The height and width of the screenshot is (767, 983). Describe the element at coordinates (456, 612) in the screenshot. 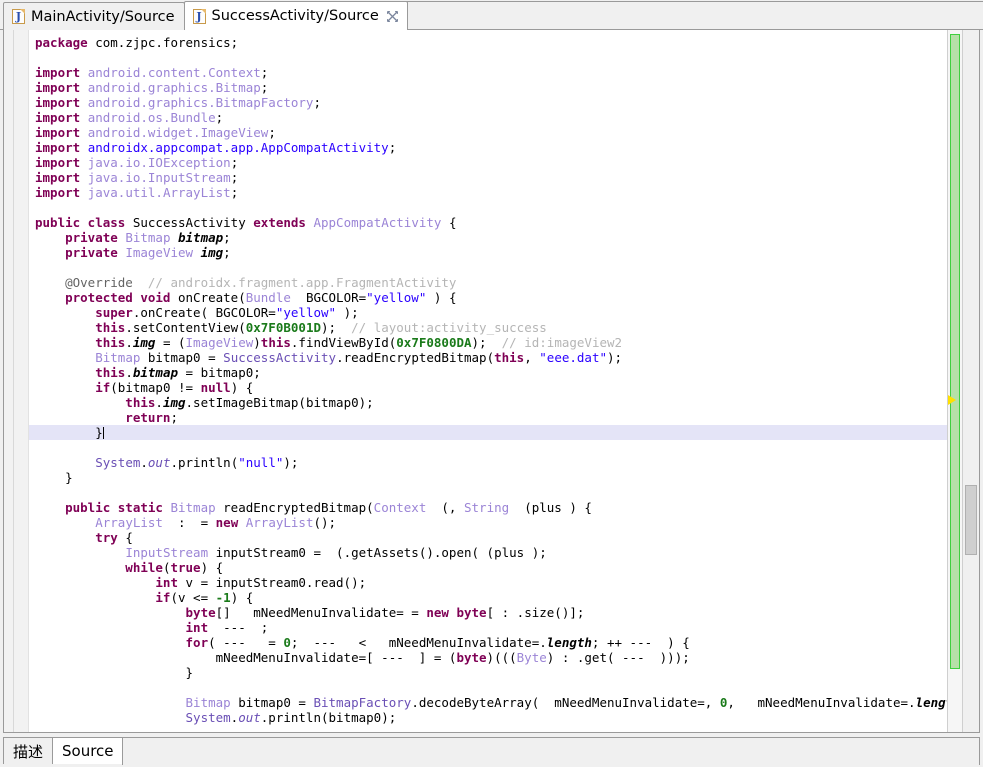

I see `code-token: new byte` at that location.